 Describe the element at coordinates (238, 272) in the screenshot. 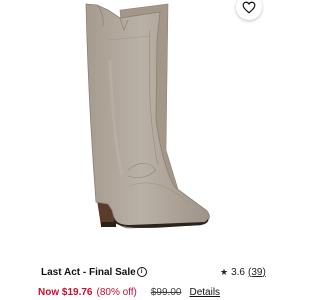

I see `rating-value: 3.6` at that location.